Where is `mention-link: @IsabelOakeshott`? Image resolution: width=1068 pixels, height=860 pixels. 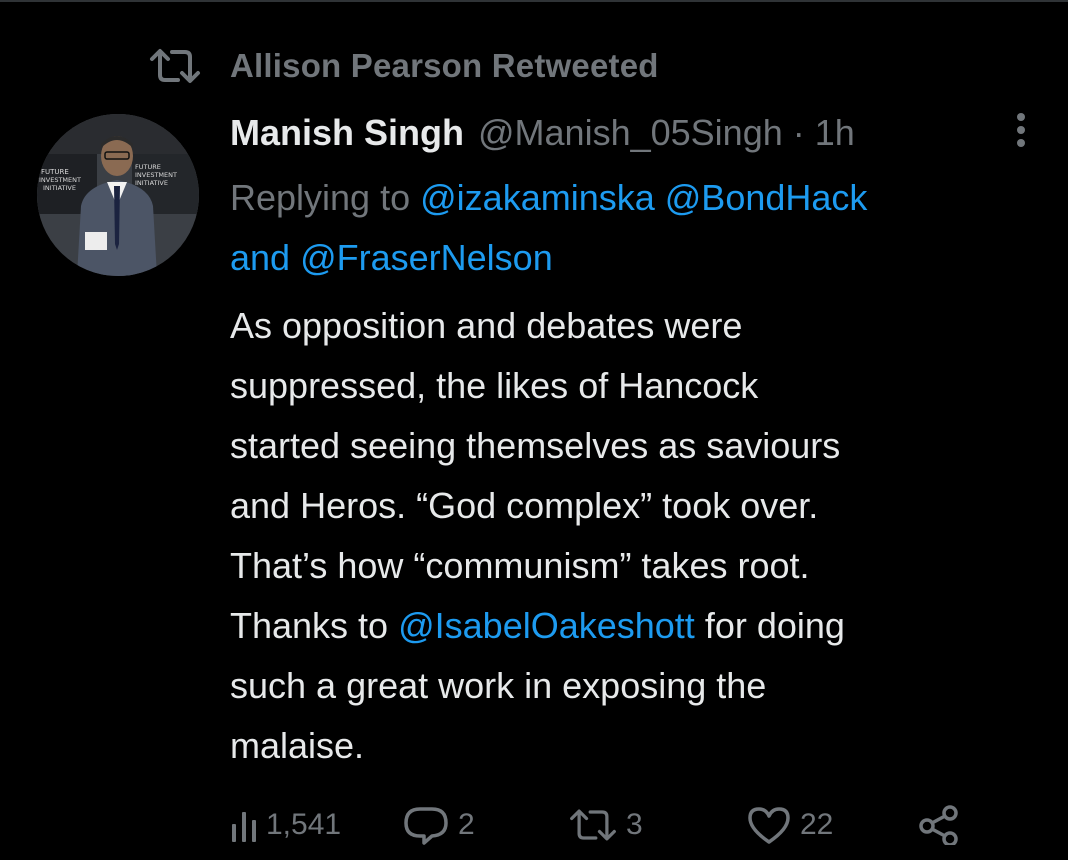
mention-link: @IsabelOakeshott is located at coordinates (546, 625).